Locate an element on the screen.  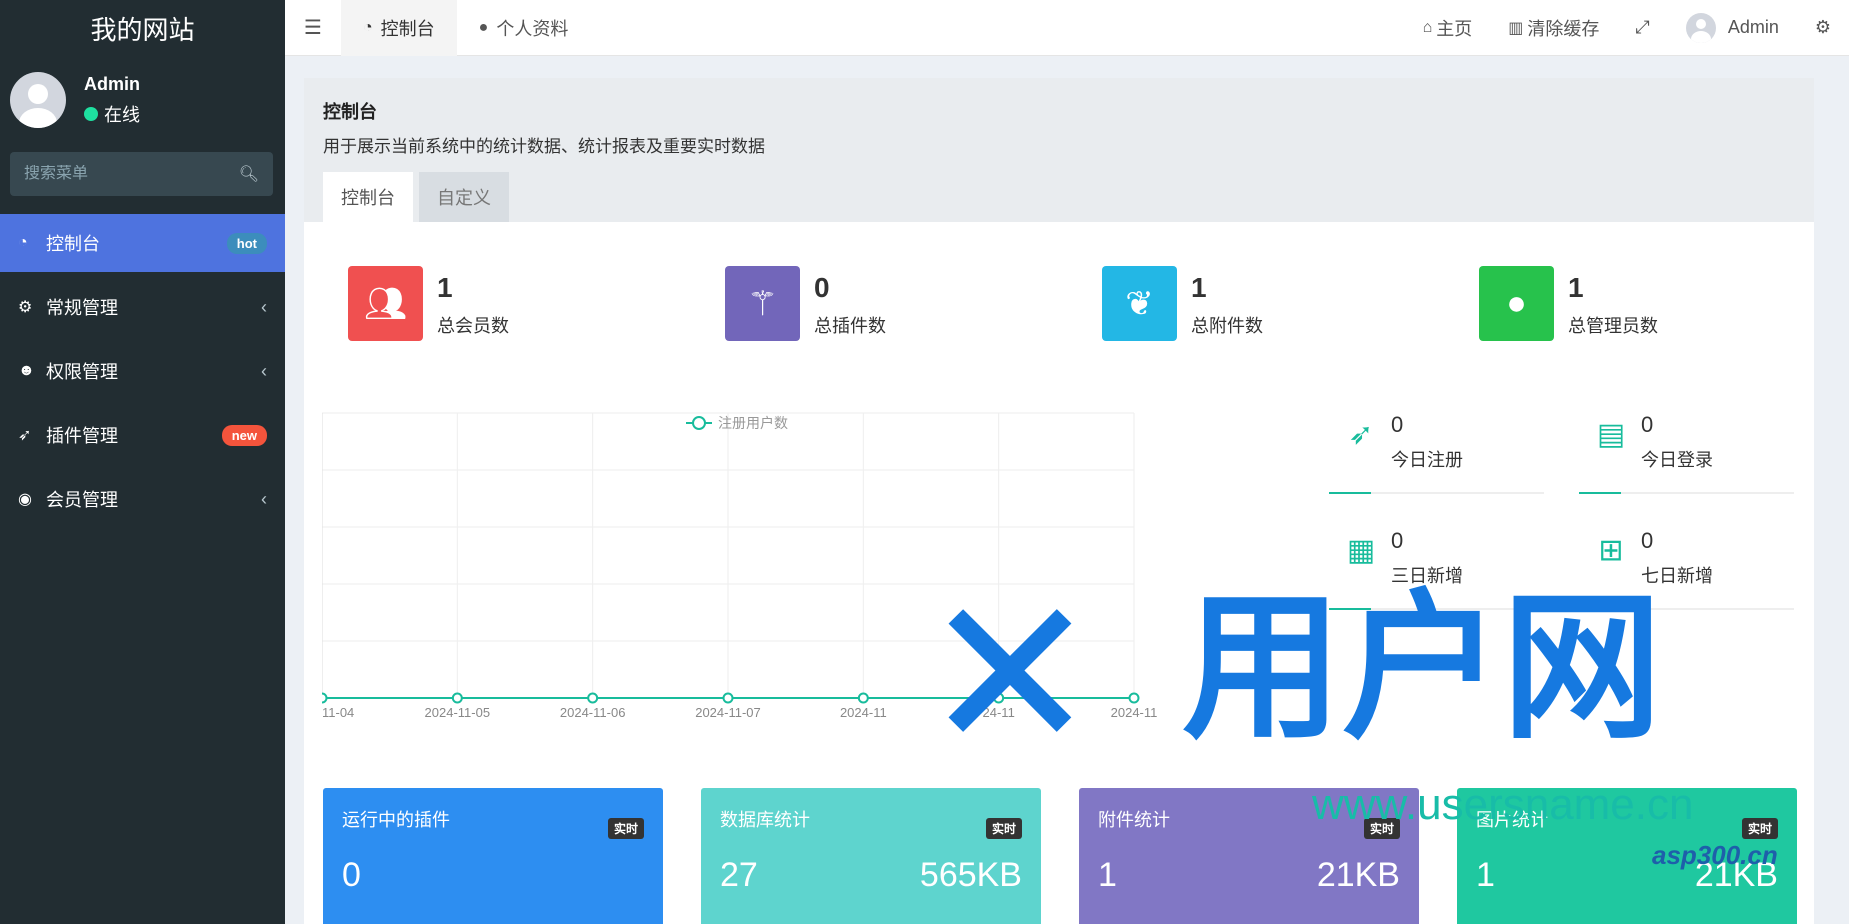
sidebar-item-label: 常规管理 is located at coordinates (82, 308).